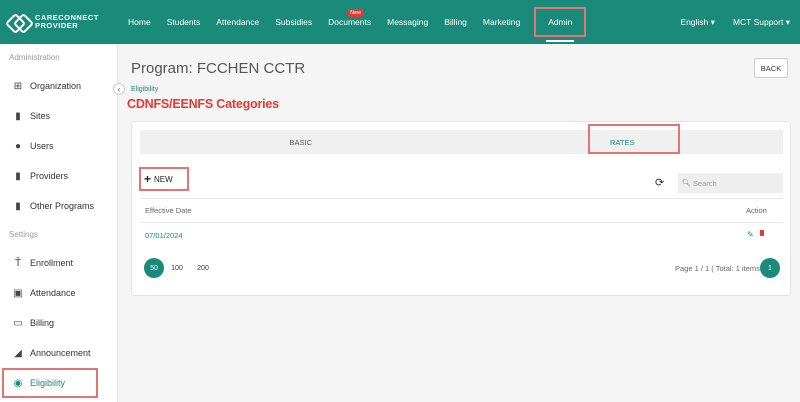 This screenshot has height=402, width=800. What do you see at coordinates (58, 293) in the screenshot?
I see `sidebar-item-attendance: ▣ Attendance` at bounding box center [58, 293].